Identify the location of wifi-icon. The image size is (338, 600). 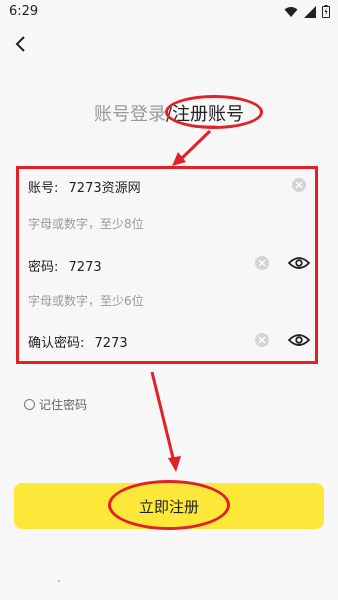
(291, 11).